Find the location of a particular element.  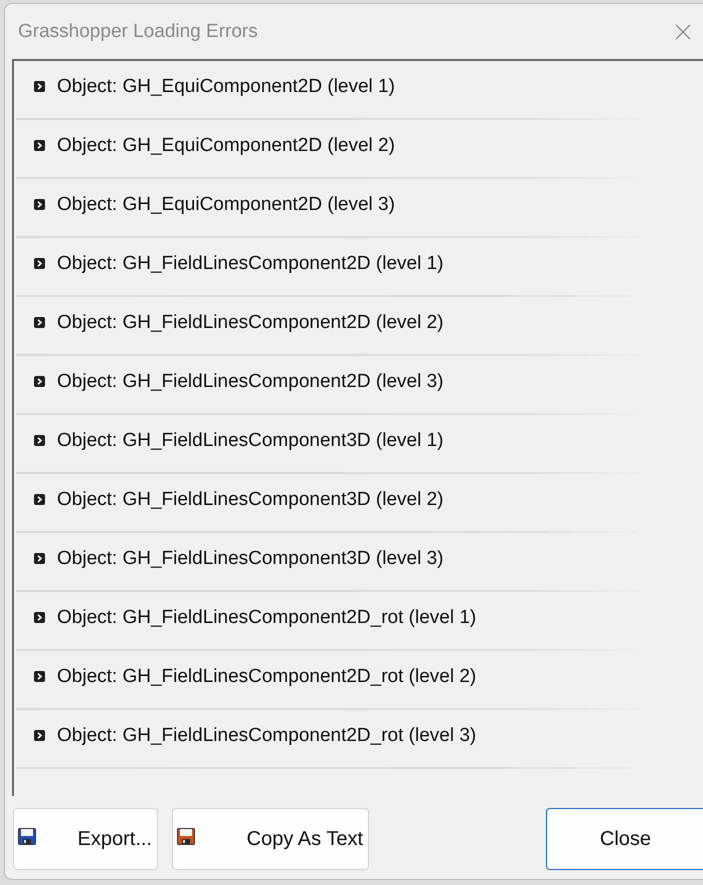

error-entry: Object: GH_FieldLinesComponent3D (level 1) is located at coordinates (250, 441).